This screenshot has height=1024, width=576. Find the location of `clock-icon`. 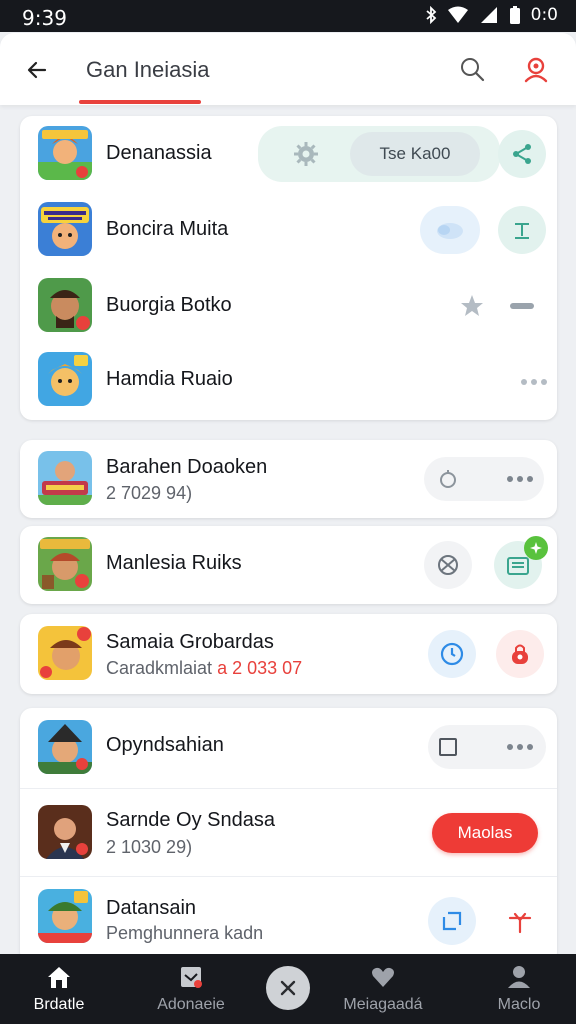

clock-icon is located at coordinates (452, 654).